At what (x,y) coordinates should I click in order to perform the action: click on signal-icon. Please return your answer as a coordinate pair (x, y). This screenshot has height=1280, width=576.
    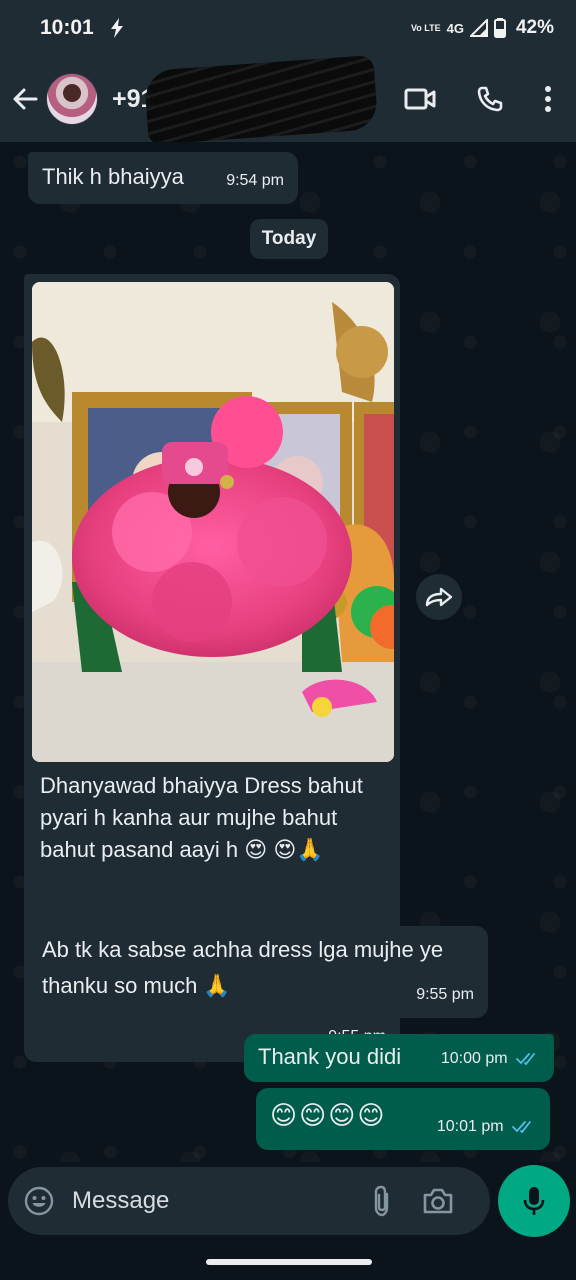
    Looking at the image, I should click on (478, 28).